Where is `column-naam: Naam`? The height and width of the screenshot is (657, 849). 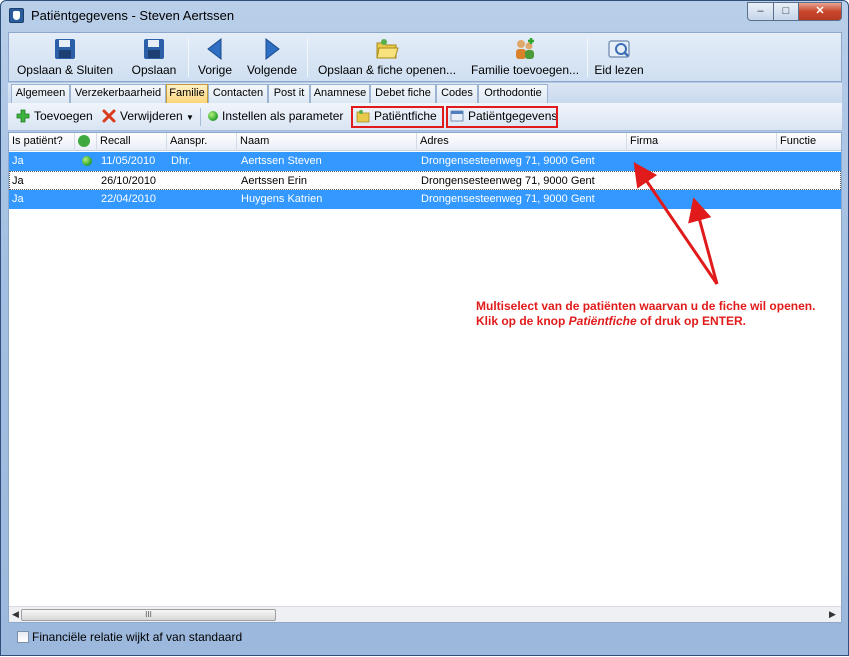 column-naam: Naam is located at coordinates (327, 142).